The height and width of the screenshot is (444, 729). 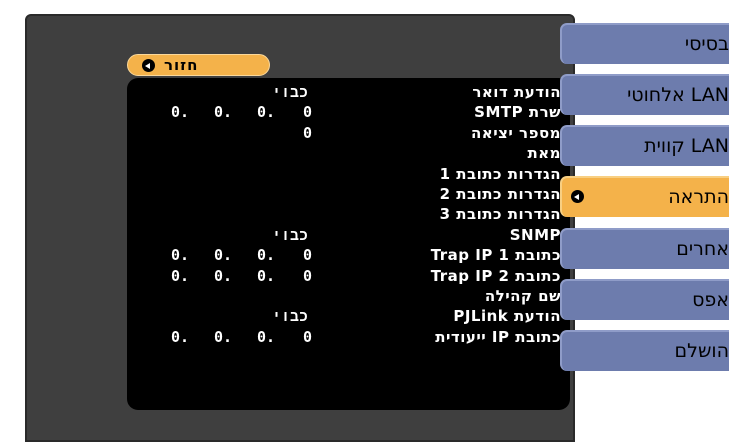 I want to click on setting-row: מספר יציאה 0, so click(x=348, y=133).